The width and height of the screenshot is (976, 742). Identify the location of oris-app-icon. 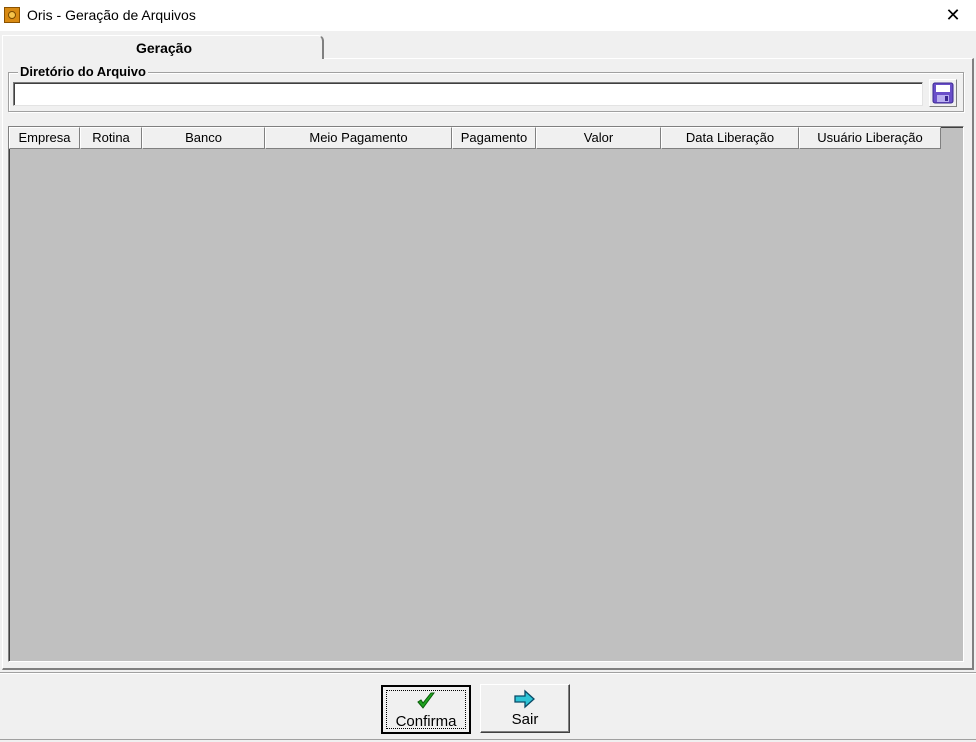
(12, 15).